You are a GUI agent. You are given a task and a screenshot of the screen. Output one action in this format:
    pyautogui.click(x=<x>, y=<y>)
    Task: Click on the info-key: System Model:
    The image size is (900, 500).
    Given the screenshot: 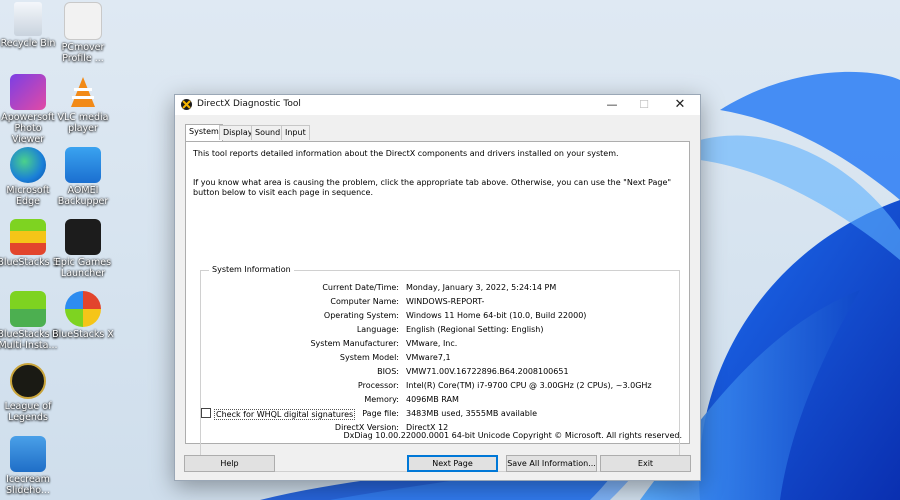 What is the action you would take?
    pyautogui.click(x=369, y=357)
    